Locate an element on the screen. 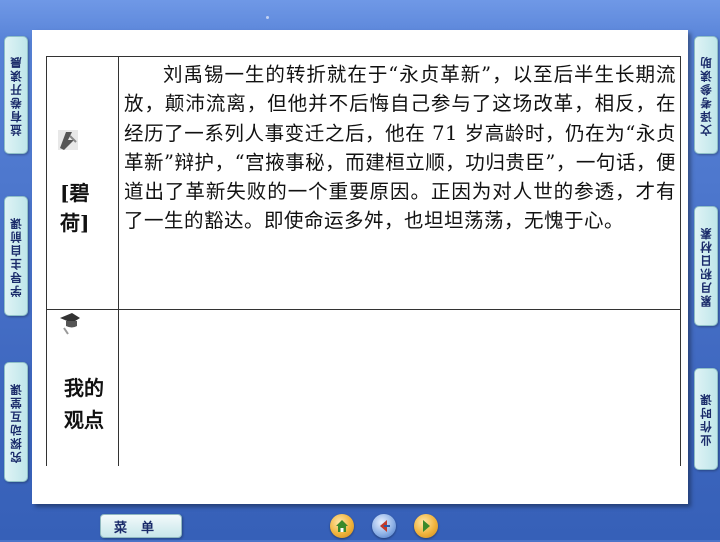  table-column-divider is located at coordinates (118, 261).